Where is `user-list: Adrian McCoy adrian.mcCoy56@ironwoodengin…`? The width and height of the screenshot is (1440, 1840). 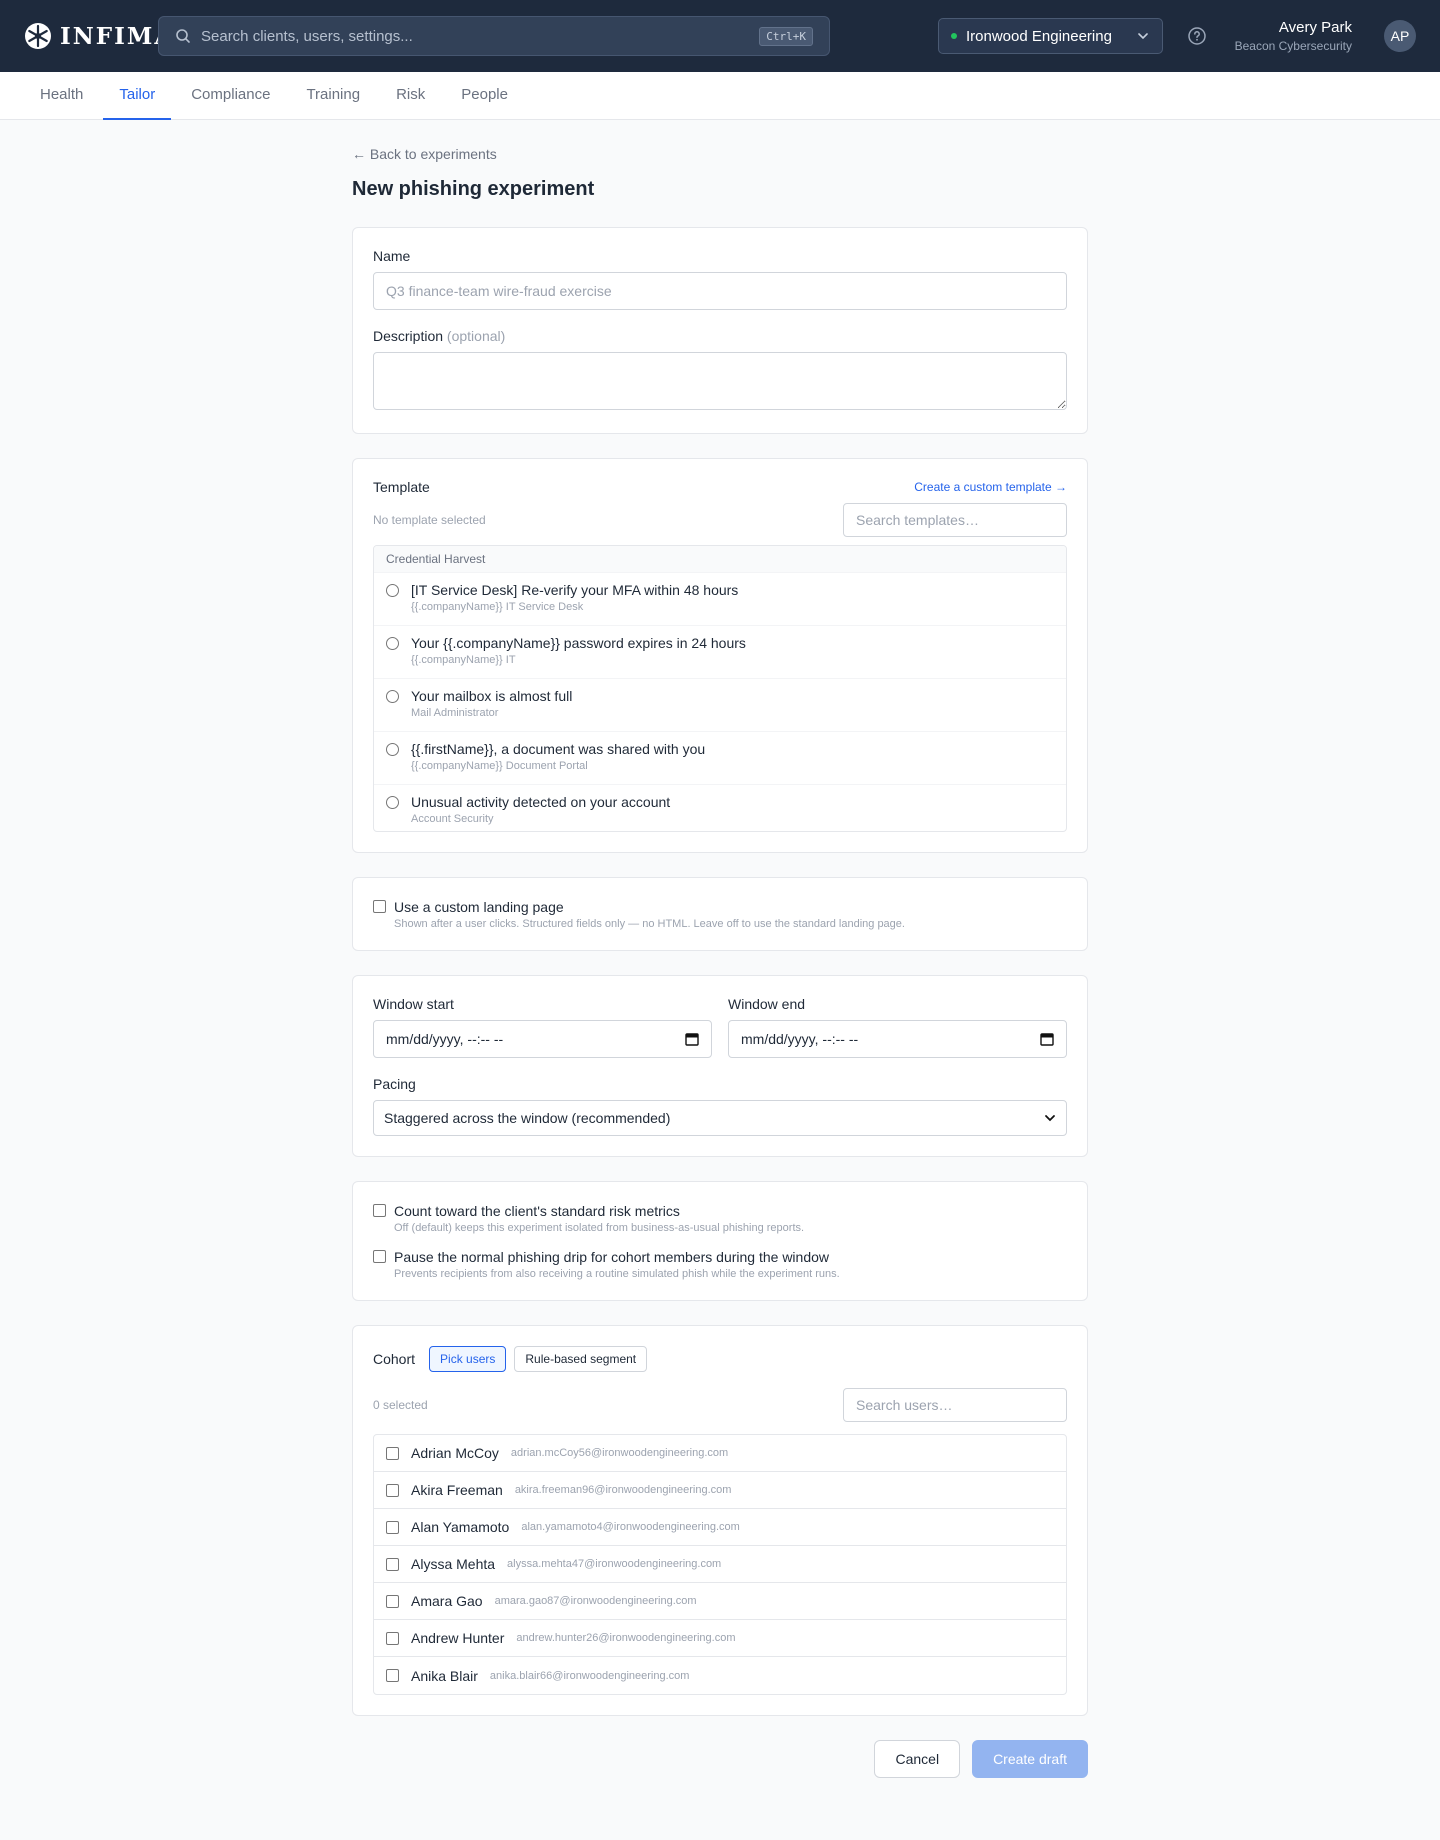
user-list: Adrian McCoy adrian.mcCoy56@ironwoodengin… is located at coordinates (720, 1564).